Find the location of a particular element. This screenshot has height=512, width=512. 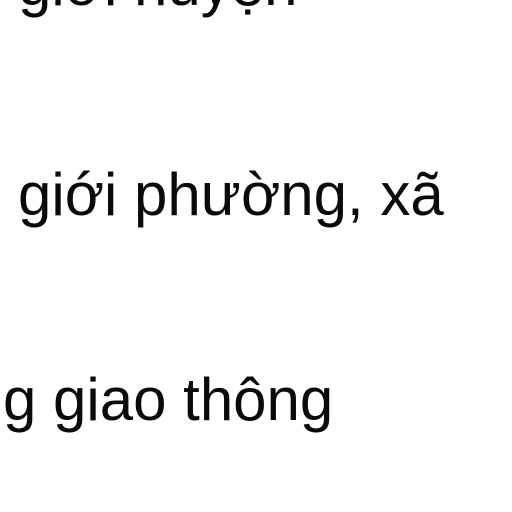

legend-line-traffic-road: g giao thông is located at coordinates (168, 399).